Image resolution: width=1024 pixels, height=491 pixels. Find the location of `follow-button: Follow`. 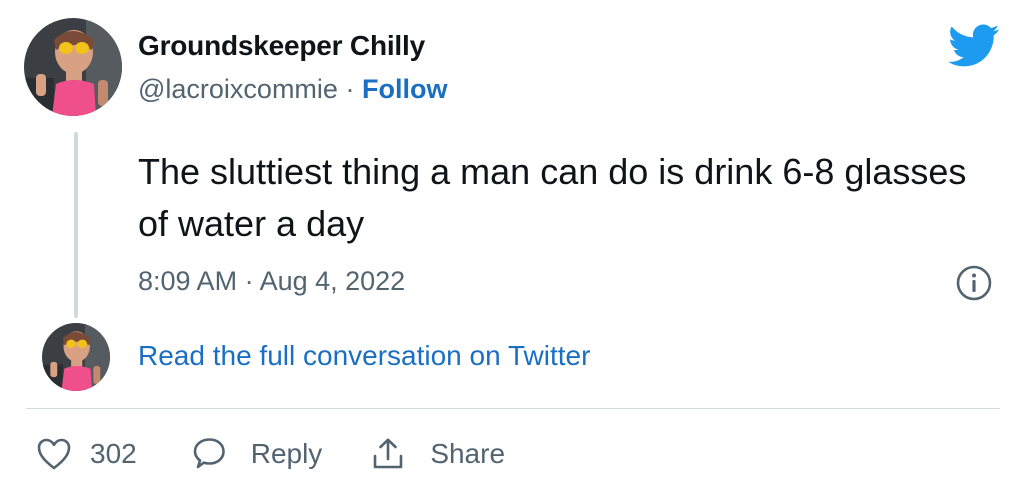

follow-button: Follow is located at coordinates (404, 89).